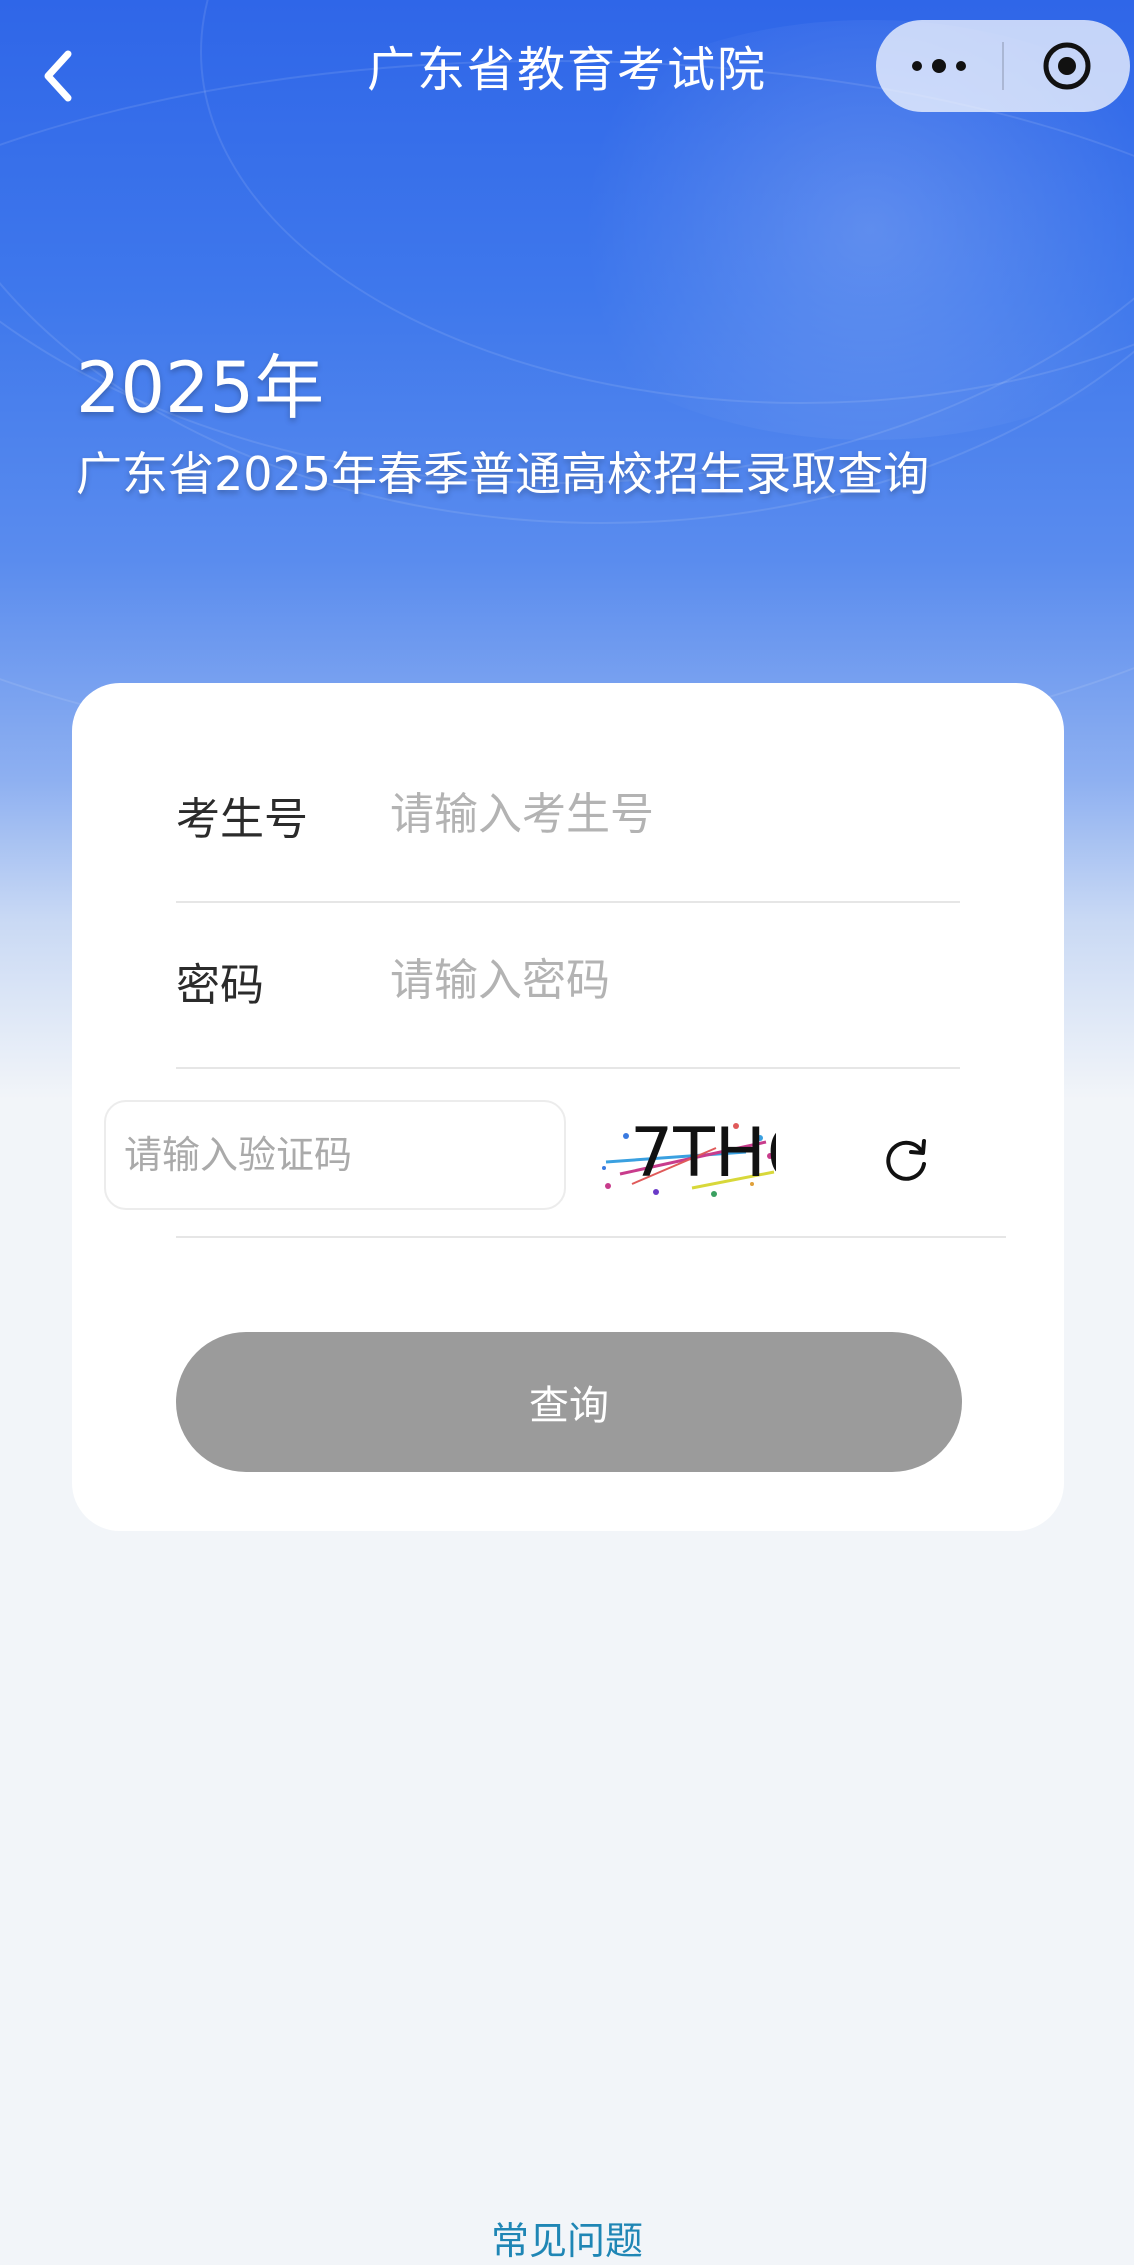 The width and height of the screenshot is (1134, 2265). I want to click on exam-id-input, so click(670, 814).